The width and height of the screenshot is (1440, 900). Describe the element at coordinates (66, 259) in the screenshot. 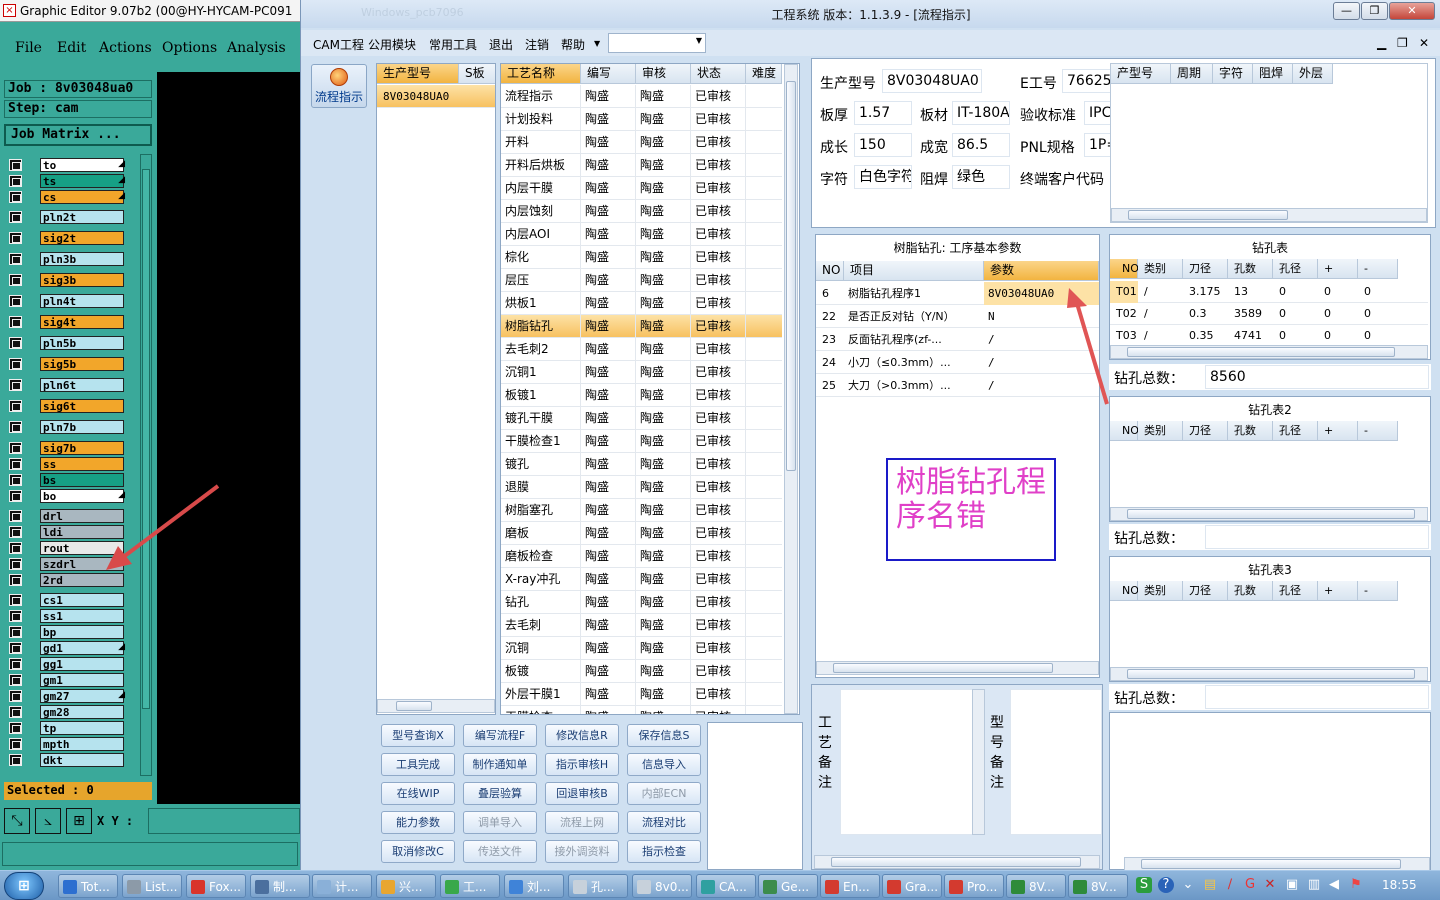

I see `layer-row: pln3b` at that location.